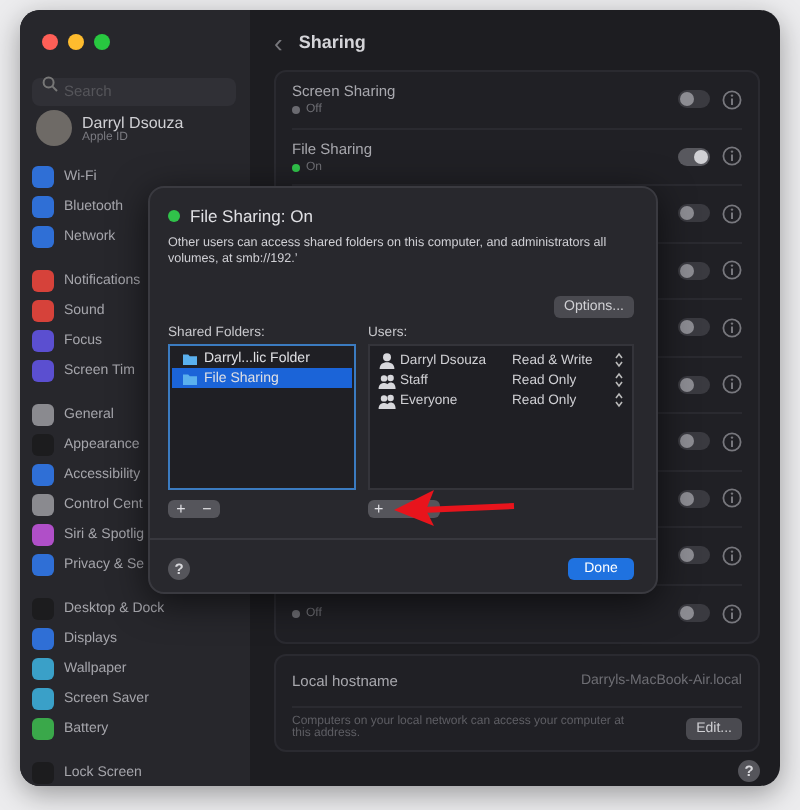  What do you see at coordinates (387, 360) in the screenshot?
I see `person-icon` at bounding box center [387, 360].